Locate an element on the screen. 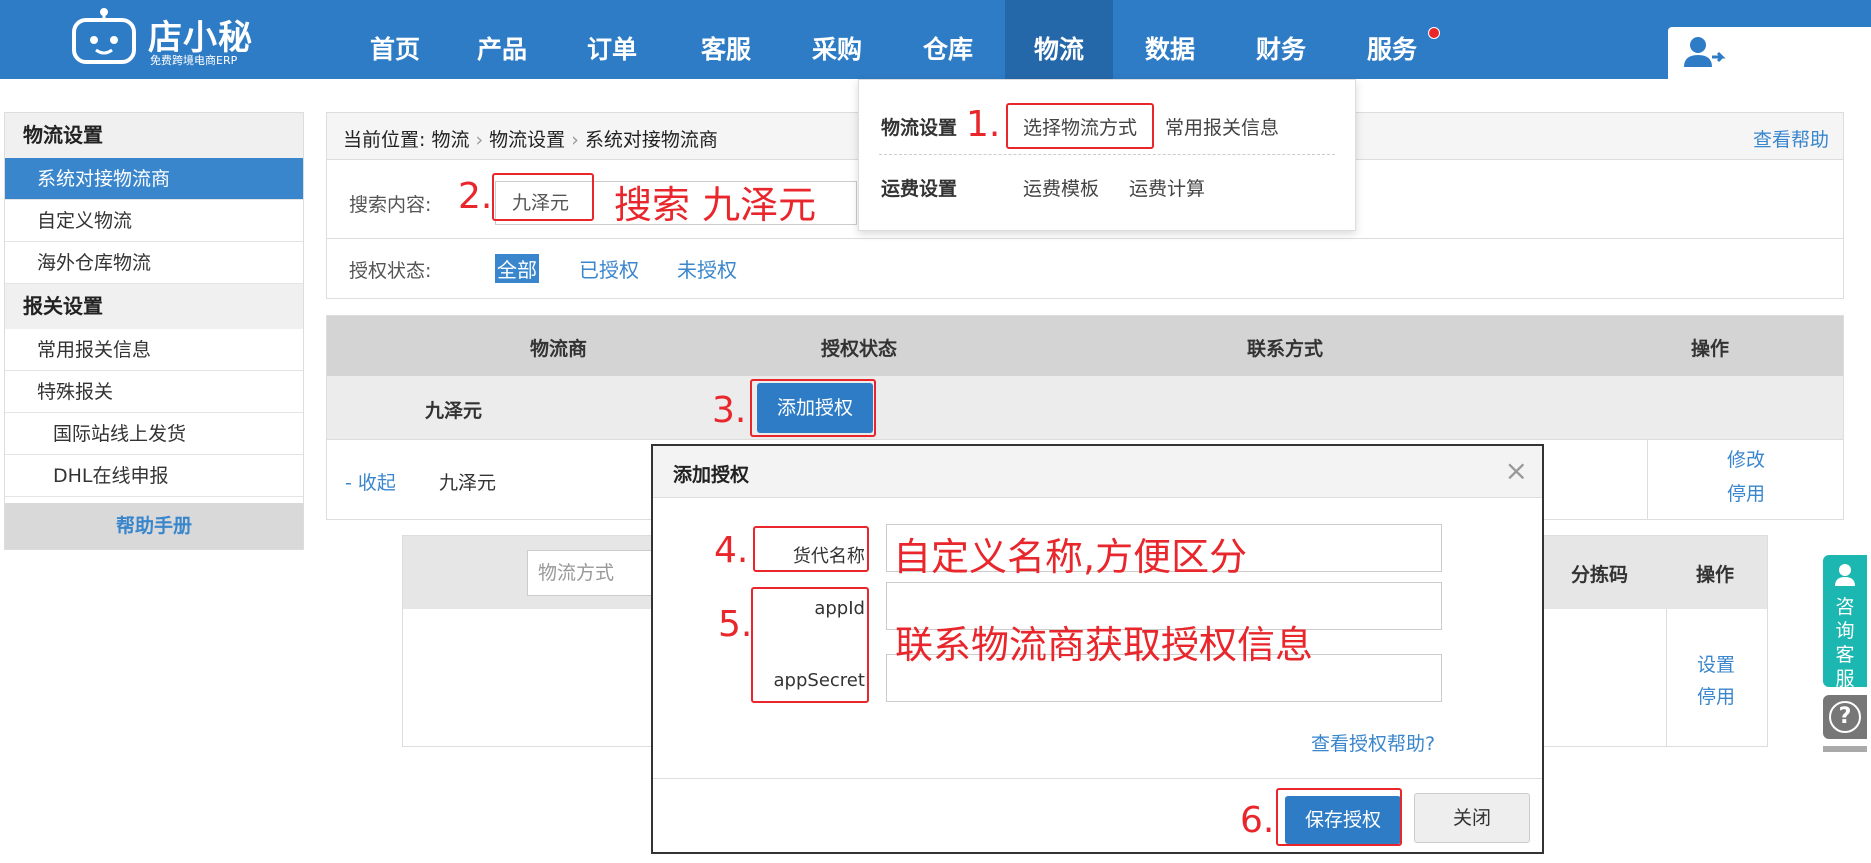  table-header: 物流商 授权状态 联系方式 操作 is located at coordinates (1085, 346).